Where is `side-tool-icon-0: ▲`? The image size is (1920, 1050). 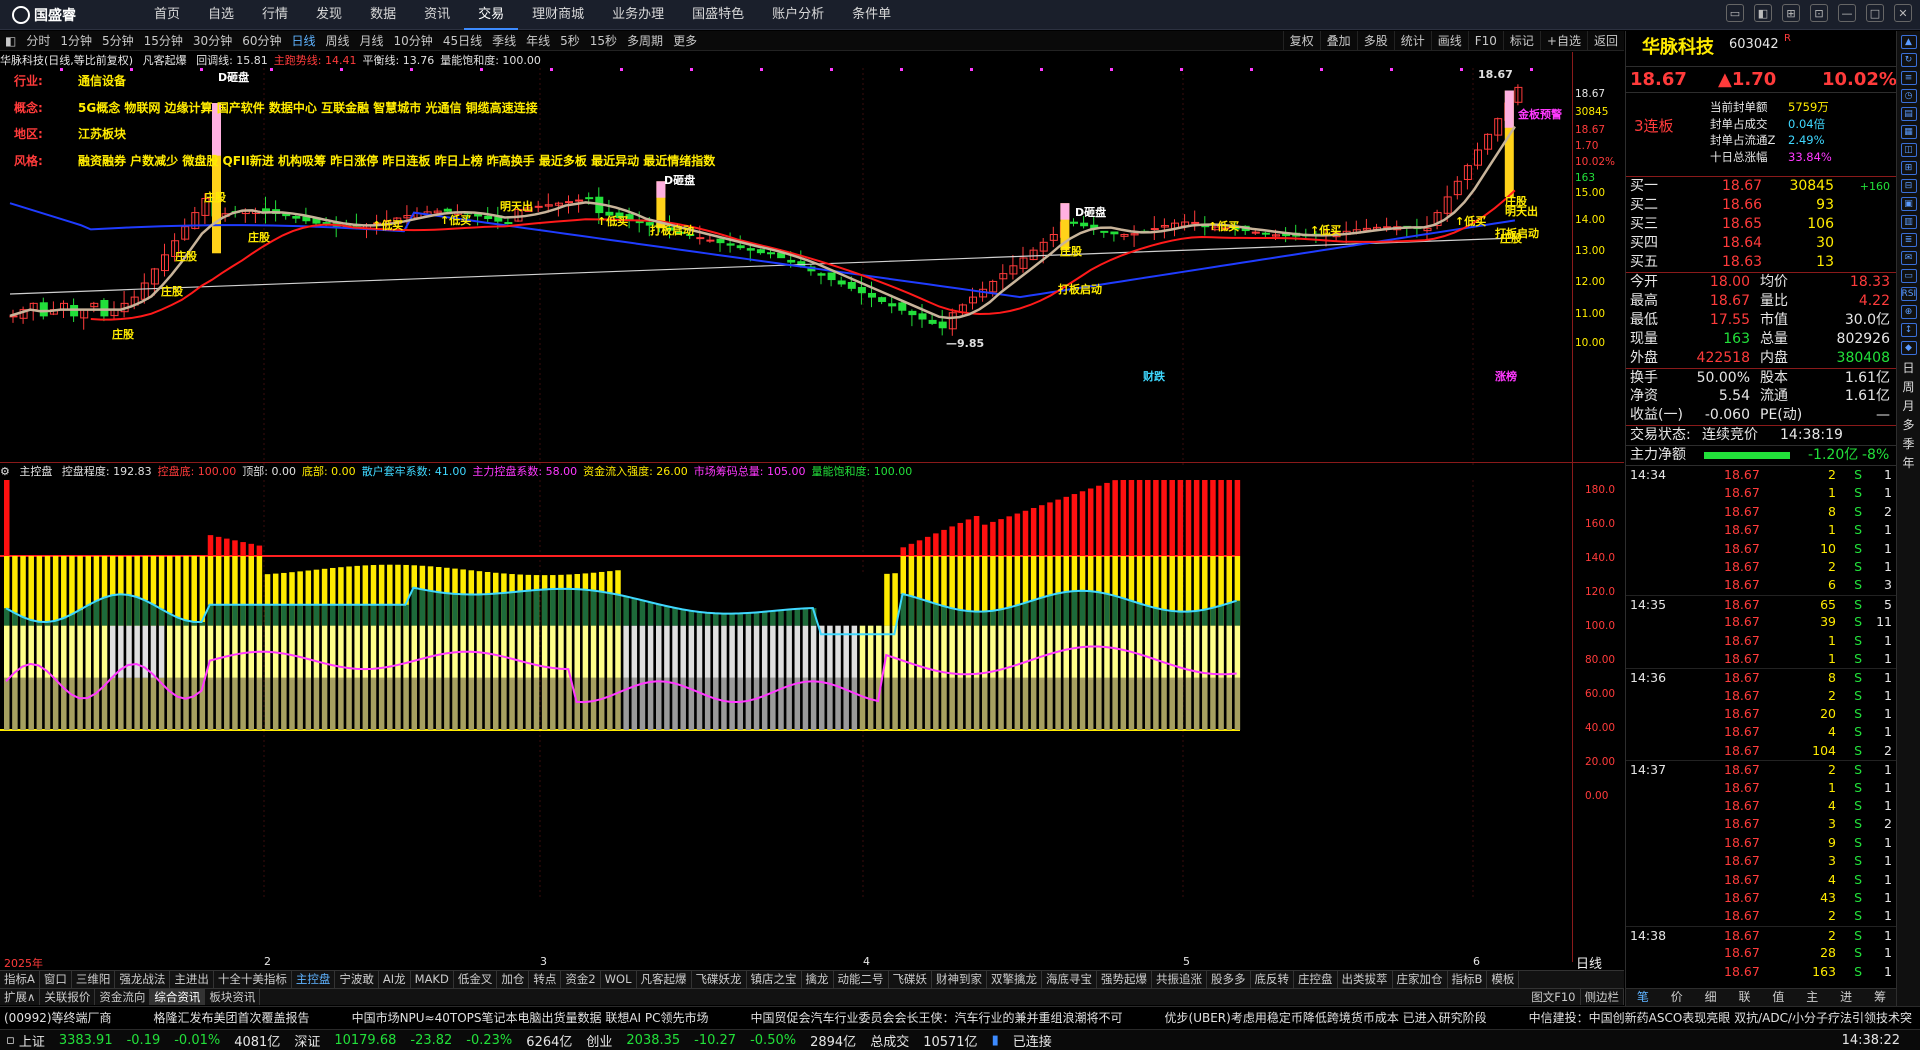 side-tool-icon-0: ▲ is located at coordinates (1908, 42).